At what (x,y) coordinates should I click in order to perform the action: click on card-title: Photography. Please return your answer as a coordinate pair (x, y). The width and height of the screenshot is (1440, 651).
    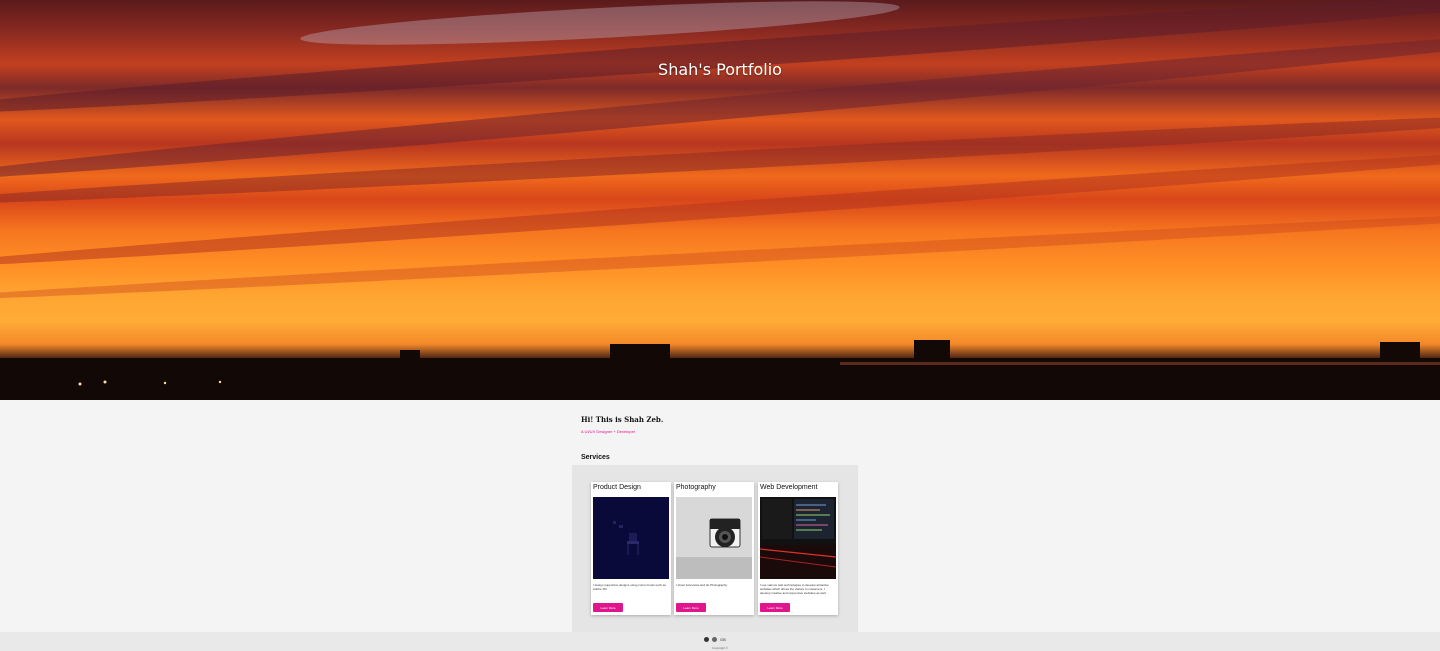
    Looking at the image, I should click on (696, 487).